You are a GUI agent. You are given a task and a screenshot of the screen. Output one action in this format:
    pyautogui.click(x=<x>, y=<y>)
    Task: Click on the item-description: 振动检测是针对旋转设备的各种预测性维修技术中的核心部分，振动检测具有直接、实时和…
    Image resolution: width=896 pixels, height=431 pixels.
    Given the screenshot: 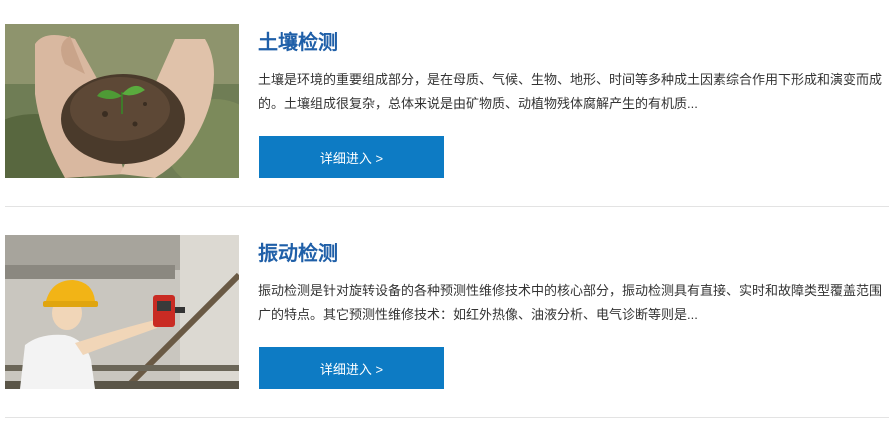 What is the action you would take?
    pyautogui.click(x=570, y=302)
    